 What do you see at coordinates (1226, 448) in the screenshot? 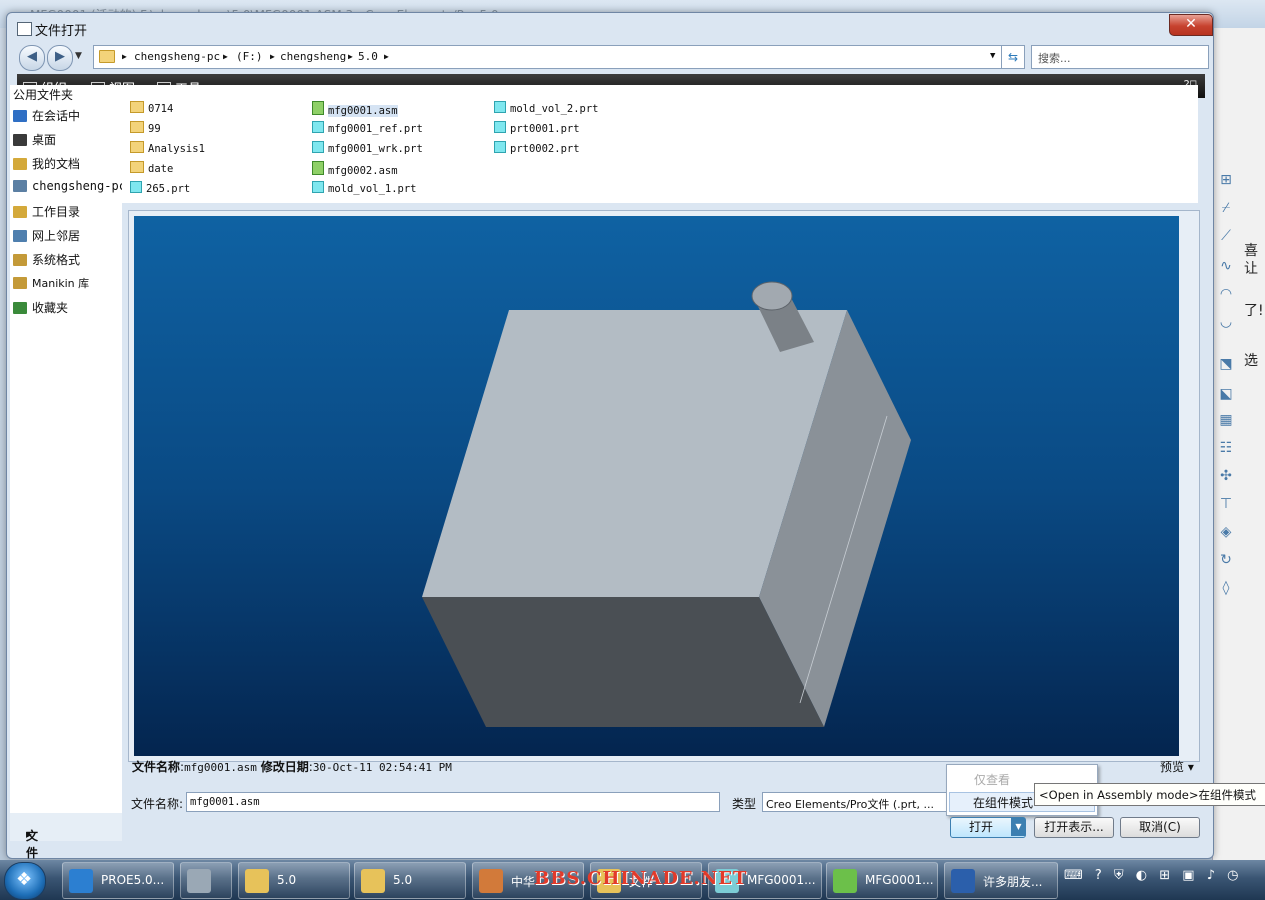
I see `mold-tool-icon: ☷` at bounding box center [1226, 448].